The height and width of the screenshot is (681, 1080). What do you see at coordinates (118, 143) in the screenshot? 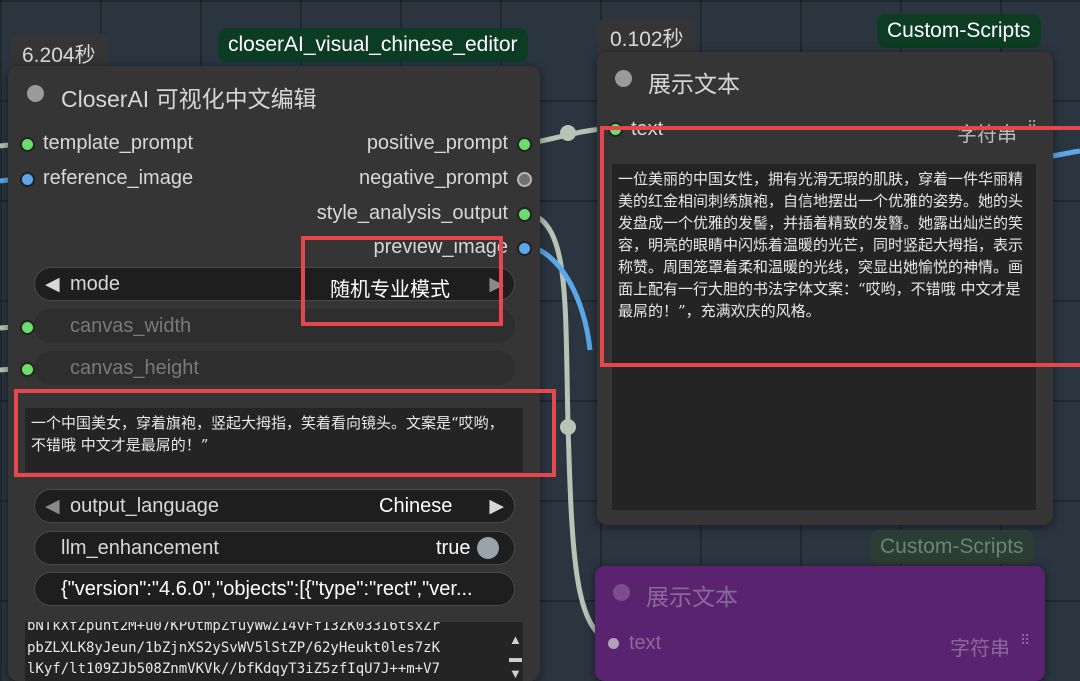
I see `input-label-template-prompt: template_prompt` at bounding box center [118, 143].